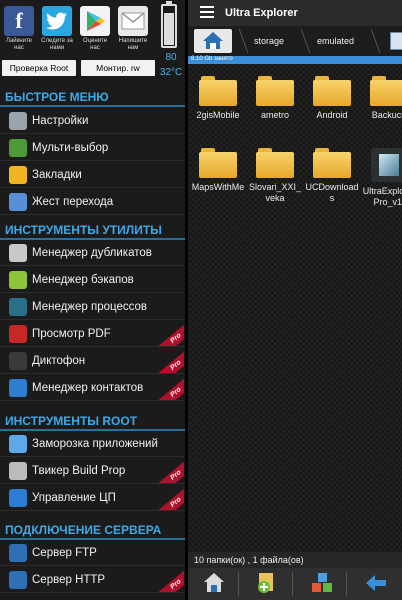 This screenshot has width=402, height=600. Describe the element at coordinates (79, 471) in the screenshot. I see `drawer-item-label: Твикер Build Prop` at that location.